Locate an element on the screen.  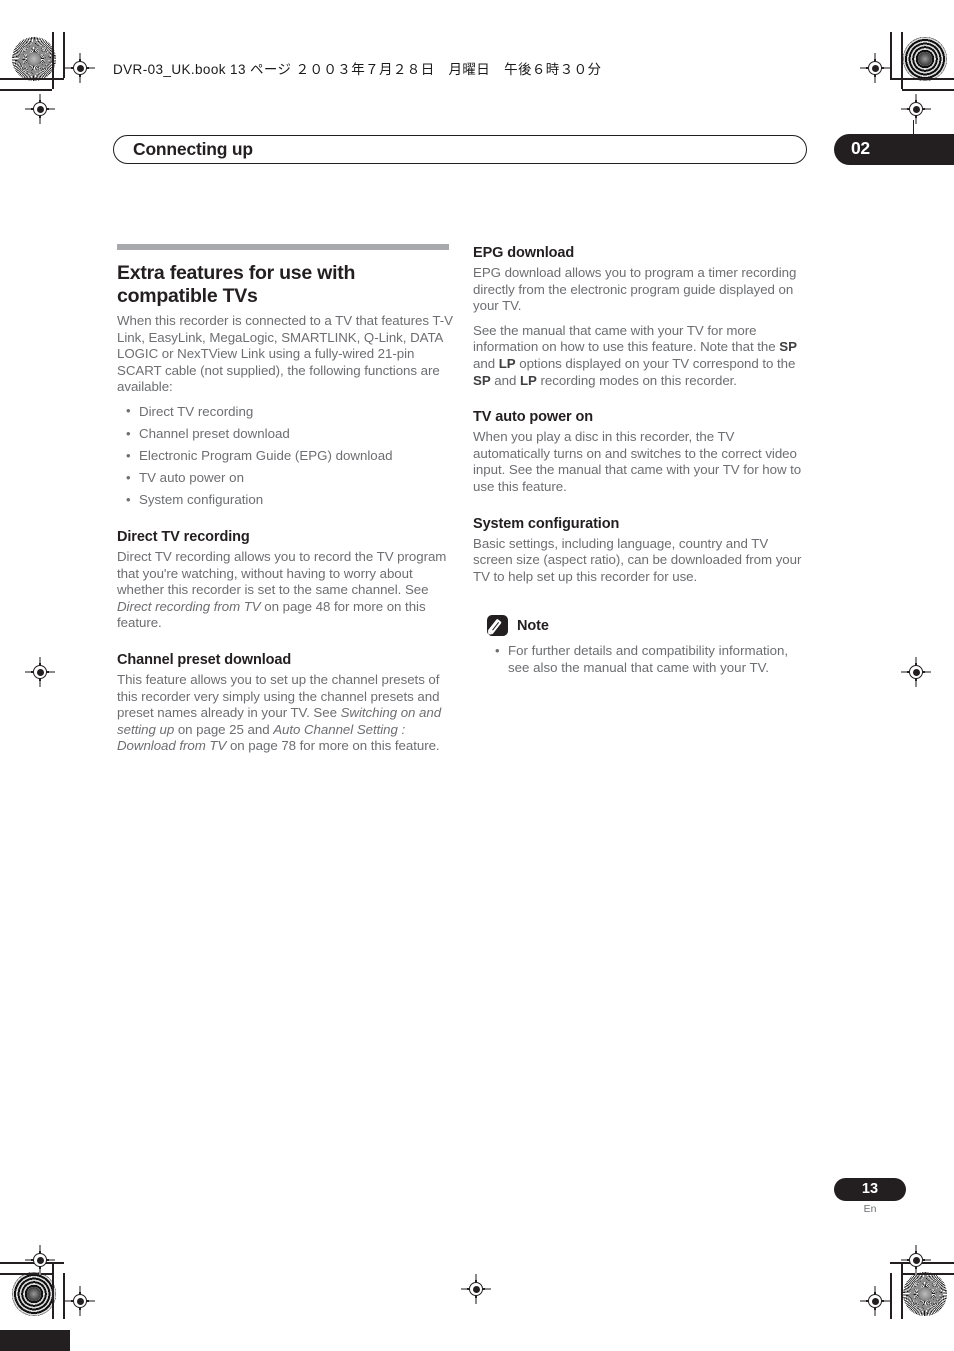
bleed-bar is located at coordinates (35, 1340).